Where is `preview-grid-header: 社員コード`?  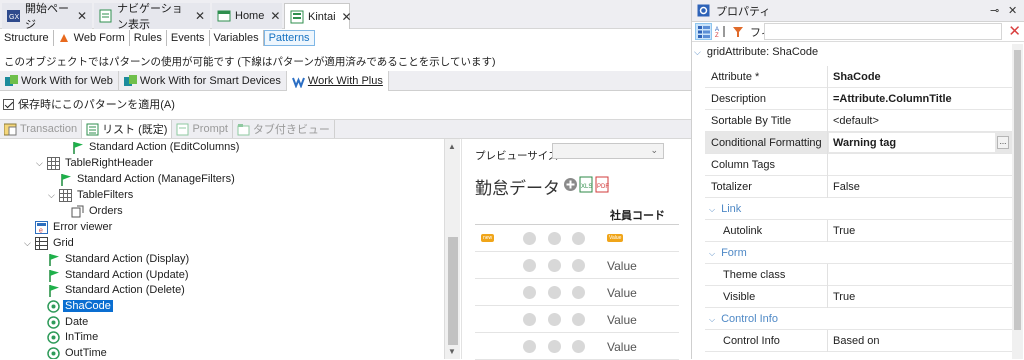
preview-grid-header: 社員コード is located at coordinates (577, 214).